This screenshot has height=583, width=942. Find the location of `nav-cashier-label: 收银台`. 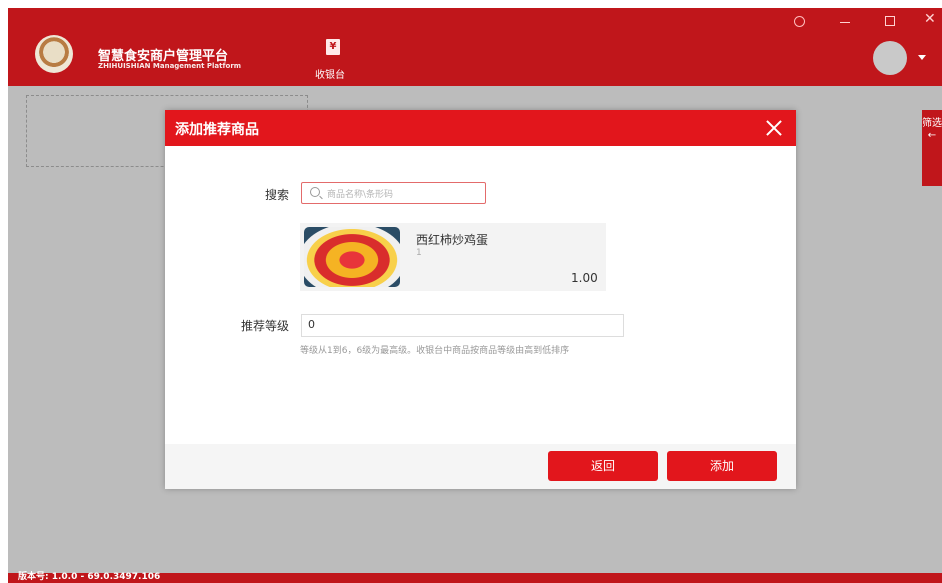

nav-cashier-label: 收银台 is located at coordinates (330, 73).